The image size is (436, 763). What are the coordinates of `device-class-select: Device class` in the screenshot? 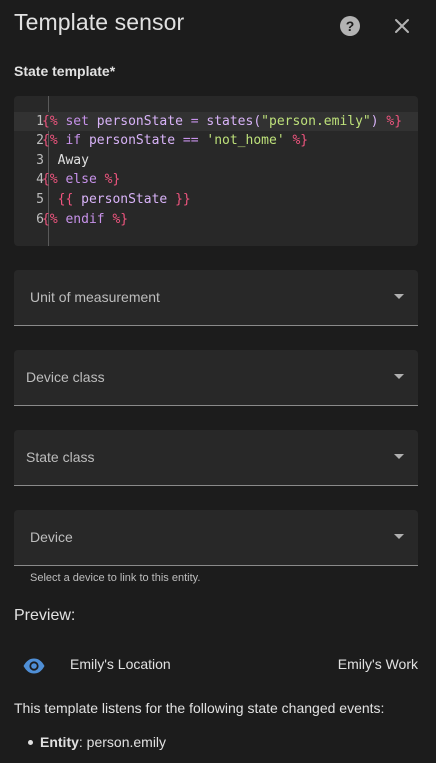 It's located at (216, 378).